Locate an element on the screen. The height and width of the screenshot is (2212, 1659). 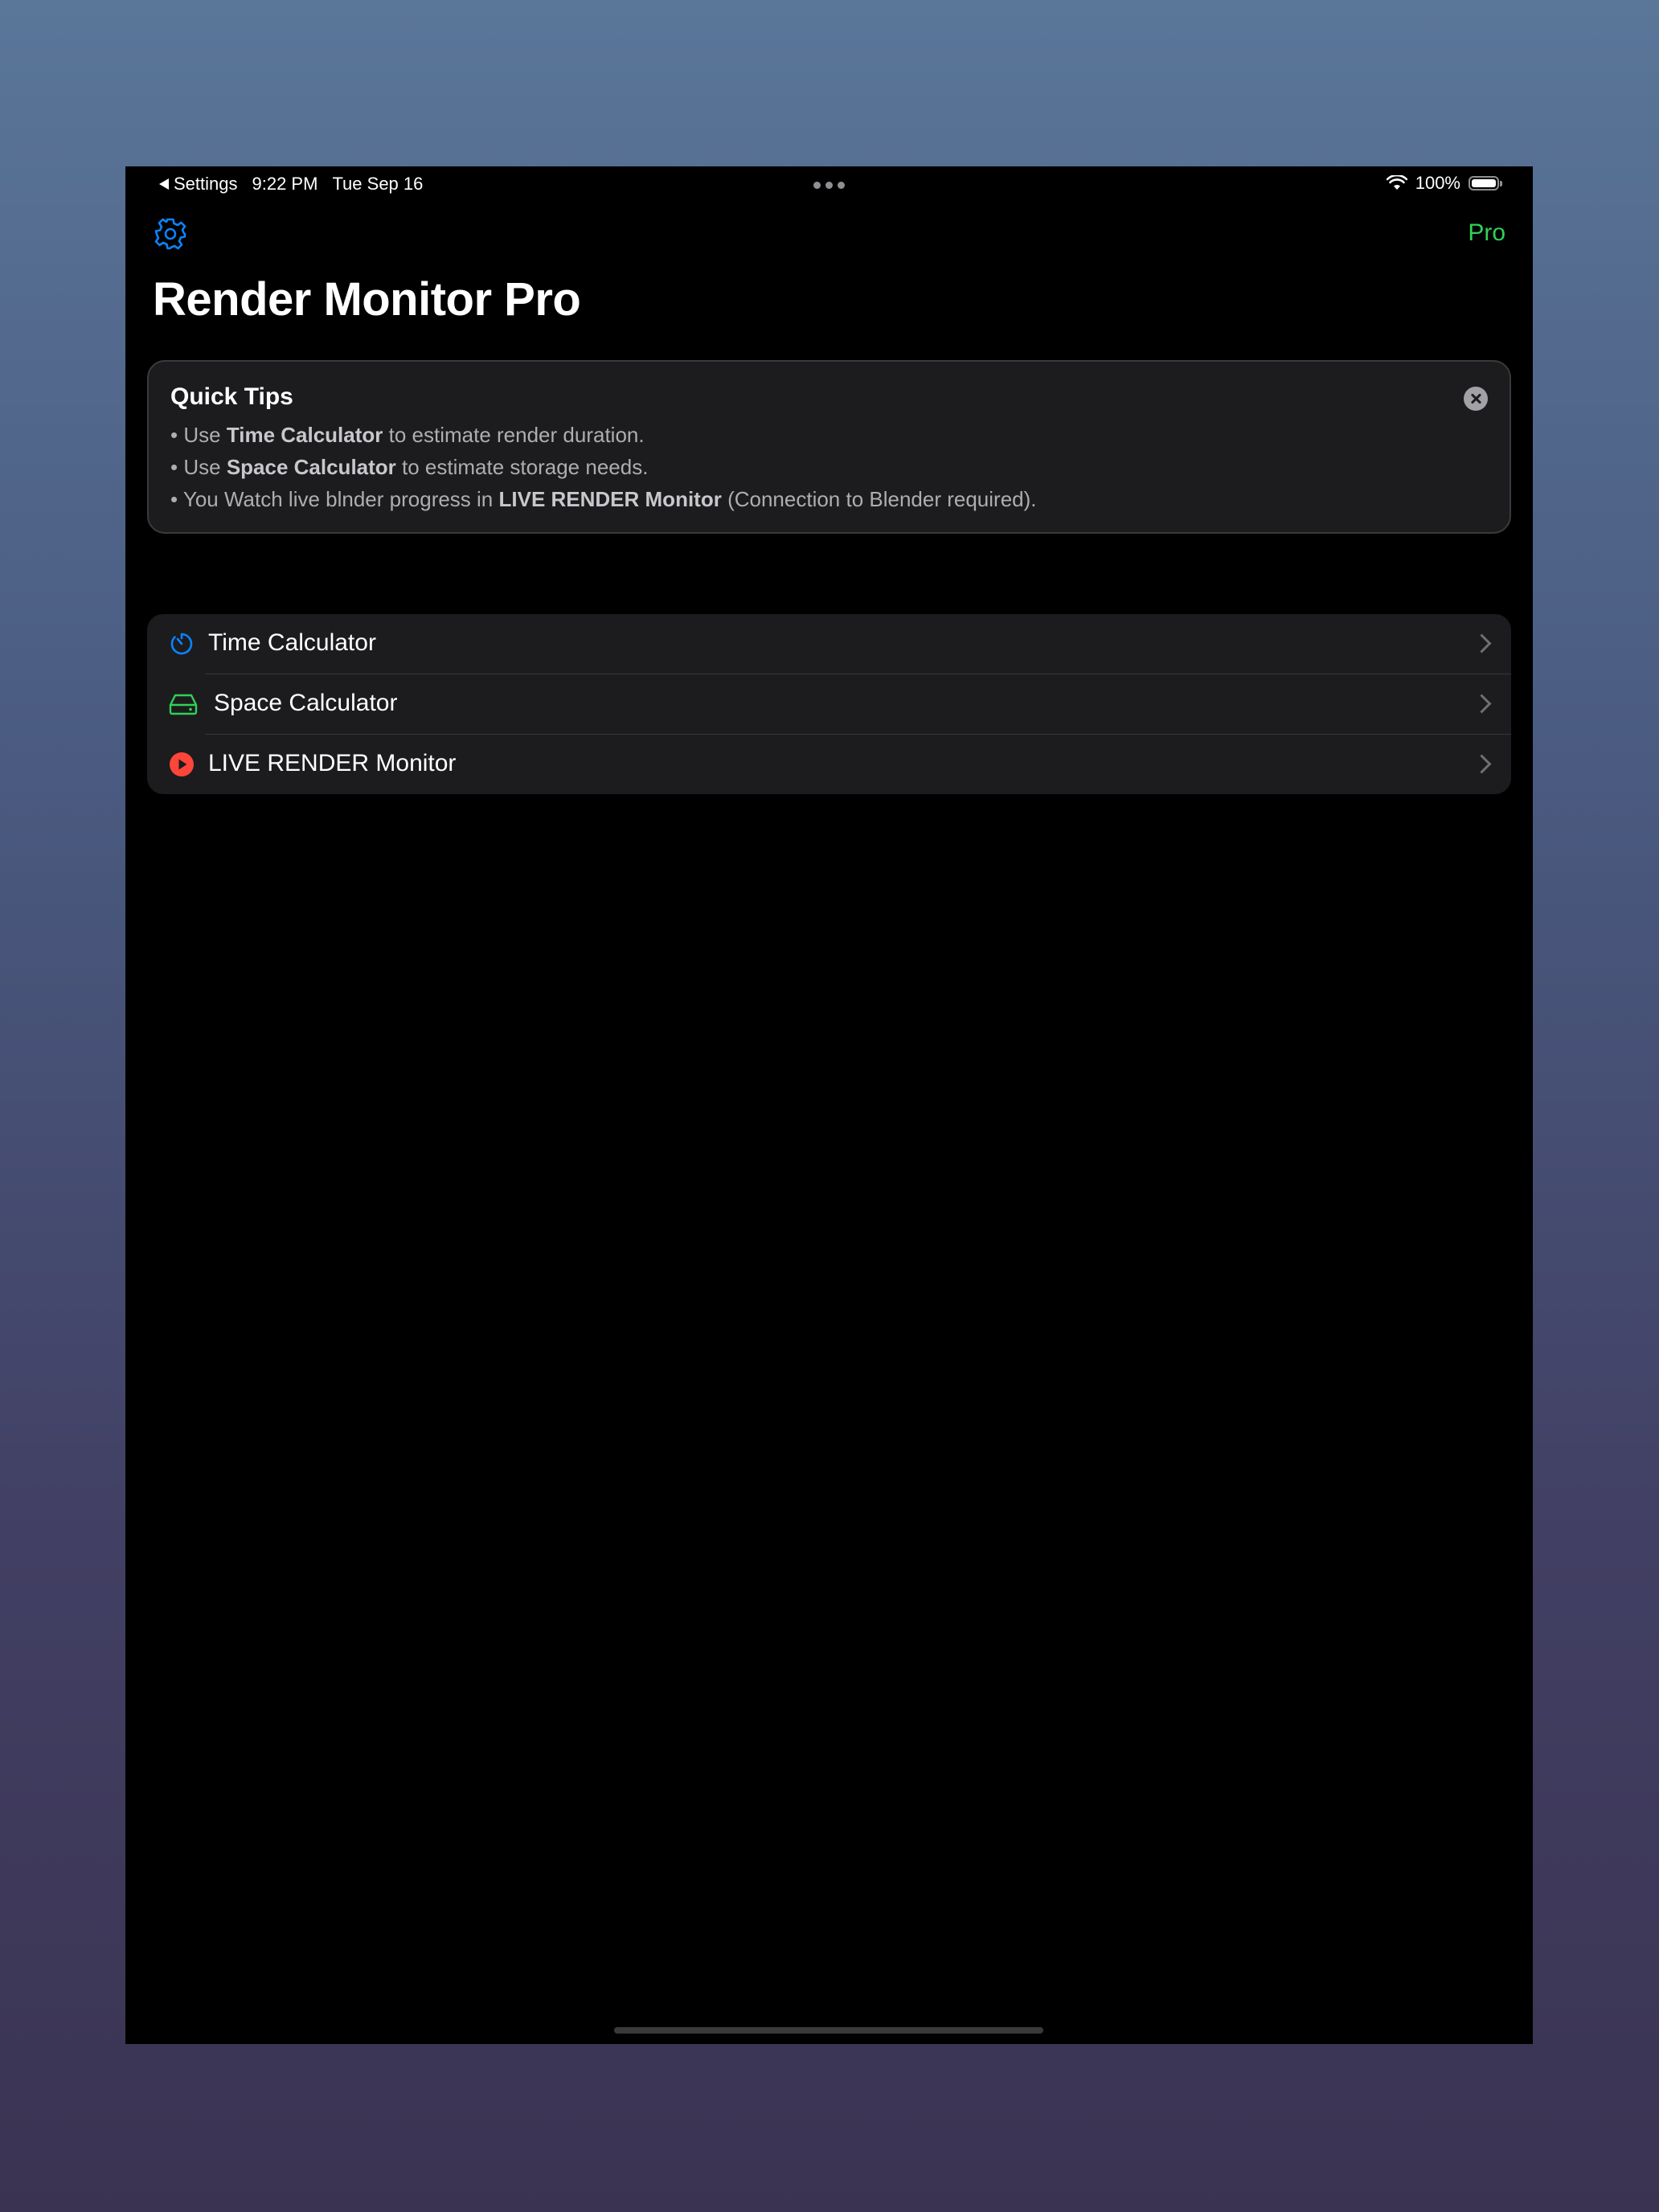
home-indicator is located at coordinates (828, 2030).